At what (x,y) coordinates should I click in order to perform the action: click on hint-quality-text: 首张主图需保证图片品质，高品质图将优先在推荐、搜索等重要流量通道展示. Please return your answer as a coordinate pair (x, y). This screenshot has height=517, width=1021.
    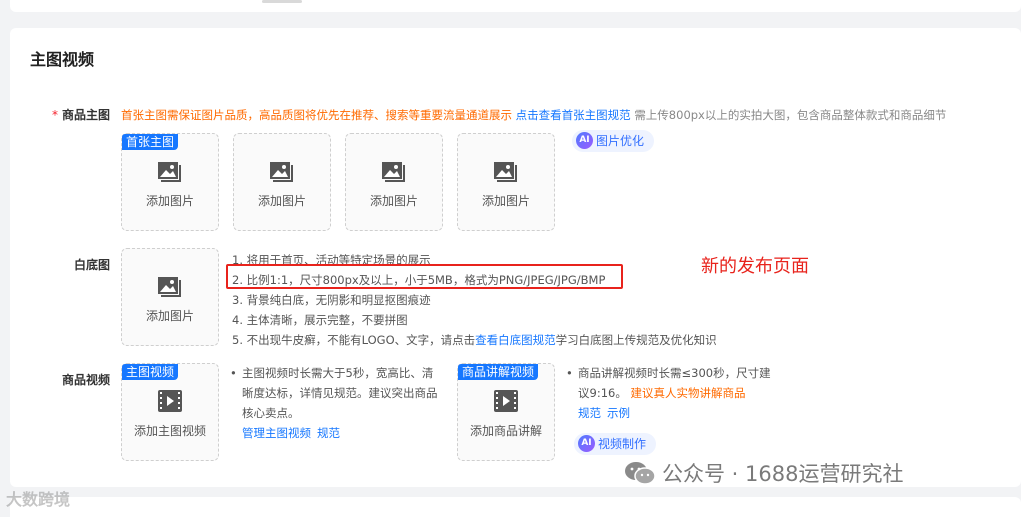
    Looking at the image, I should click on (316, 115).